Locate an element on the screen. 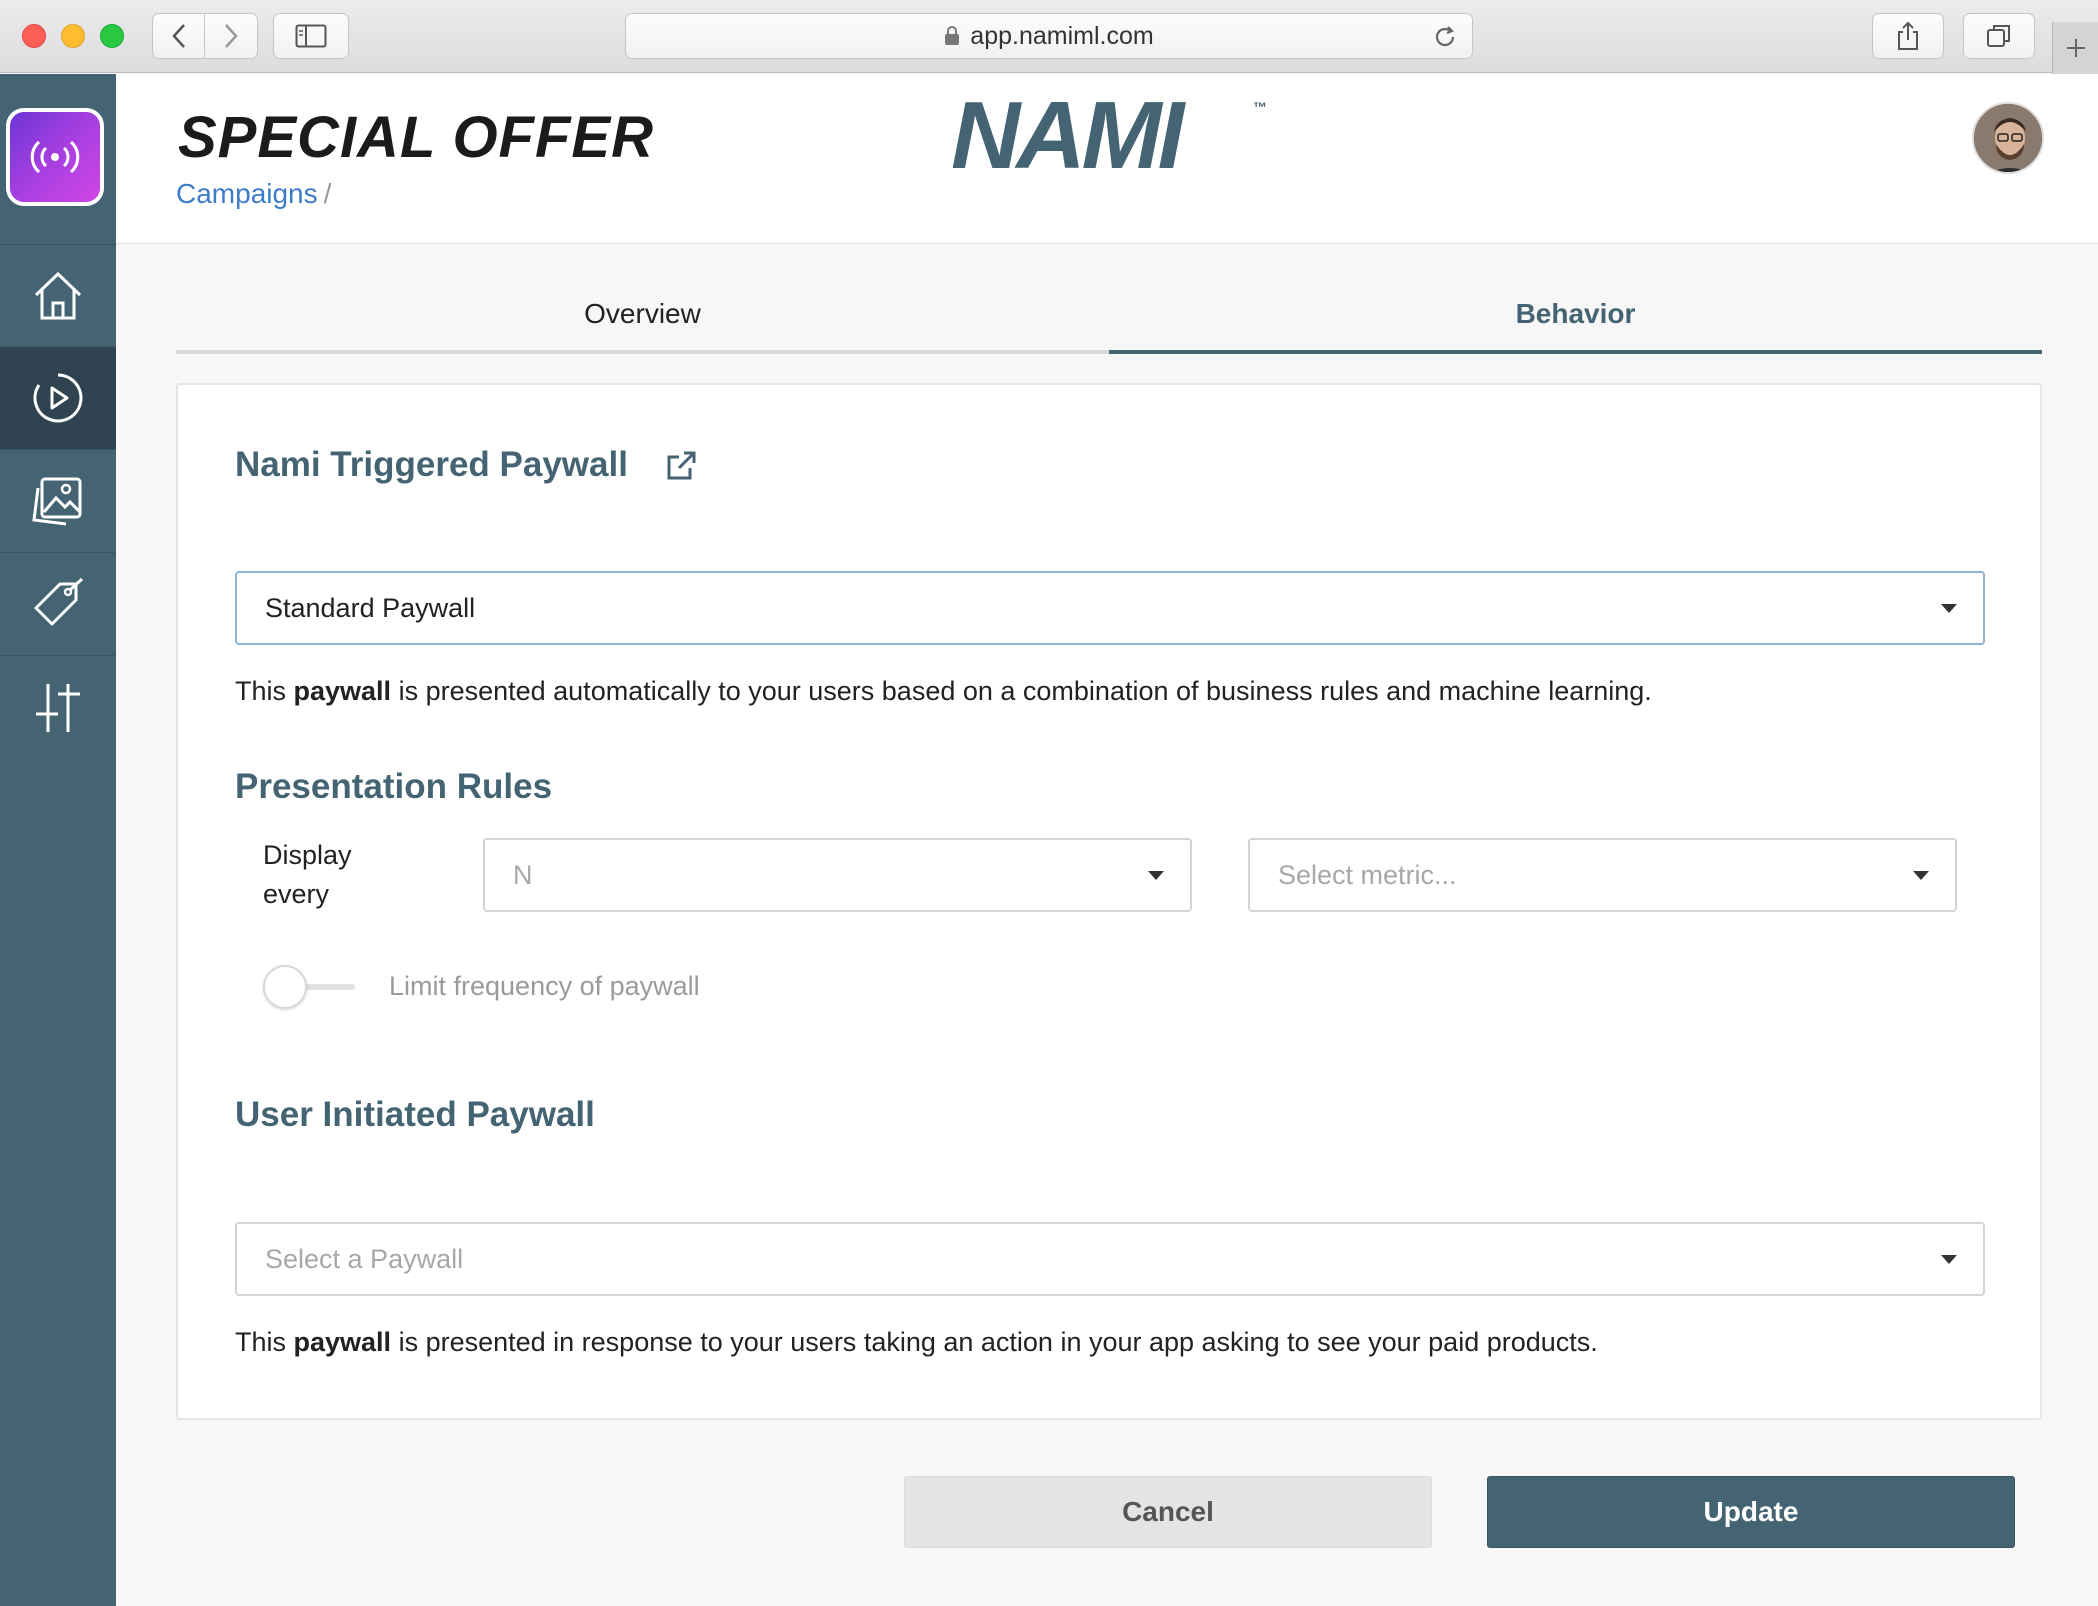 This screenshot has width=2098, height=1606. tab-overview: Overview is located at coordinates (642, 314).